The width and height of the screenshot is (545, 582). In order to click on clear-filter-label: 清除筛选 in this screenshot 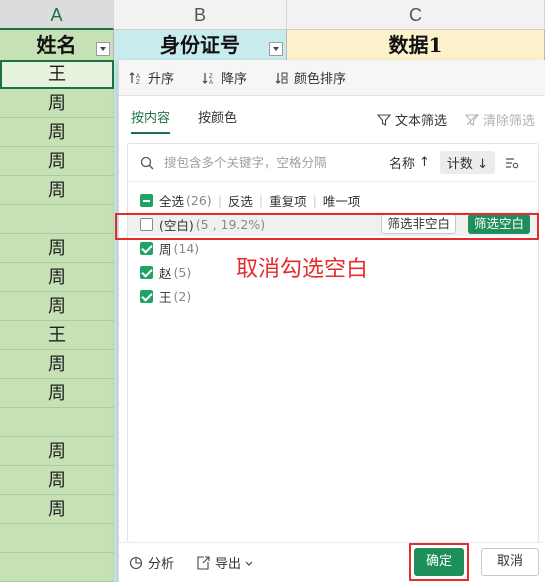, I will do `click(508, 121)`.